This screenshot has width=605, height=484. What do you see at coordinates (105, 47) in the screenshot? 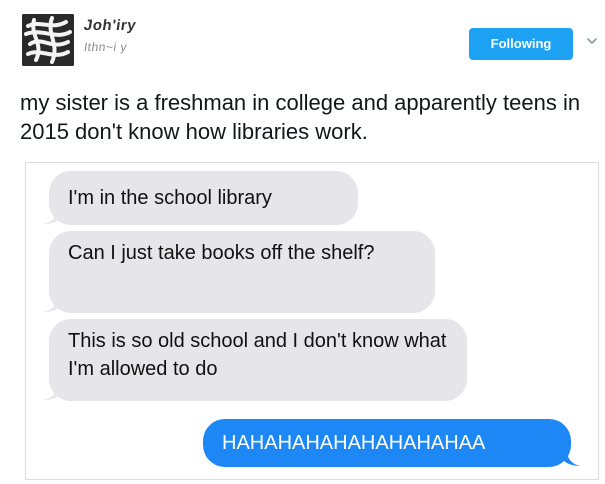
I see `user-handle: Ithn~i y` at bounding box center [105, 47].